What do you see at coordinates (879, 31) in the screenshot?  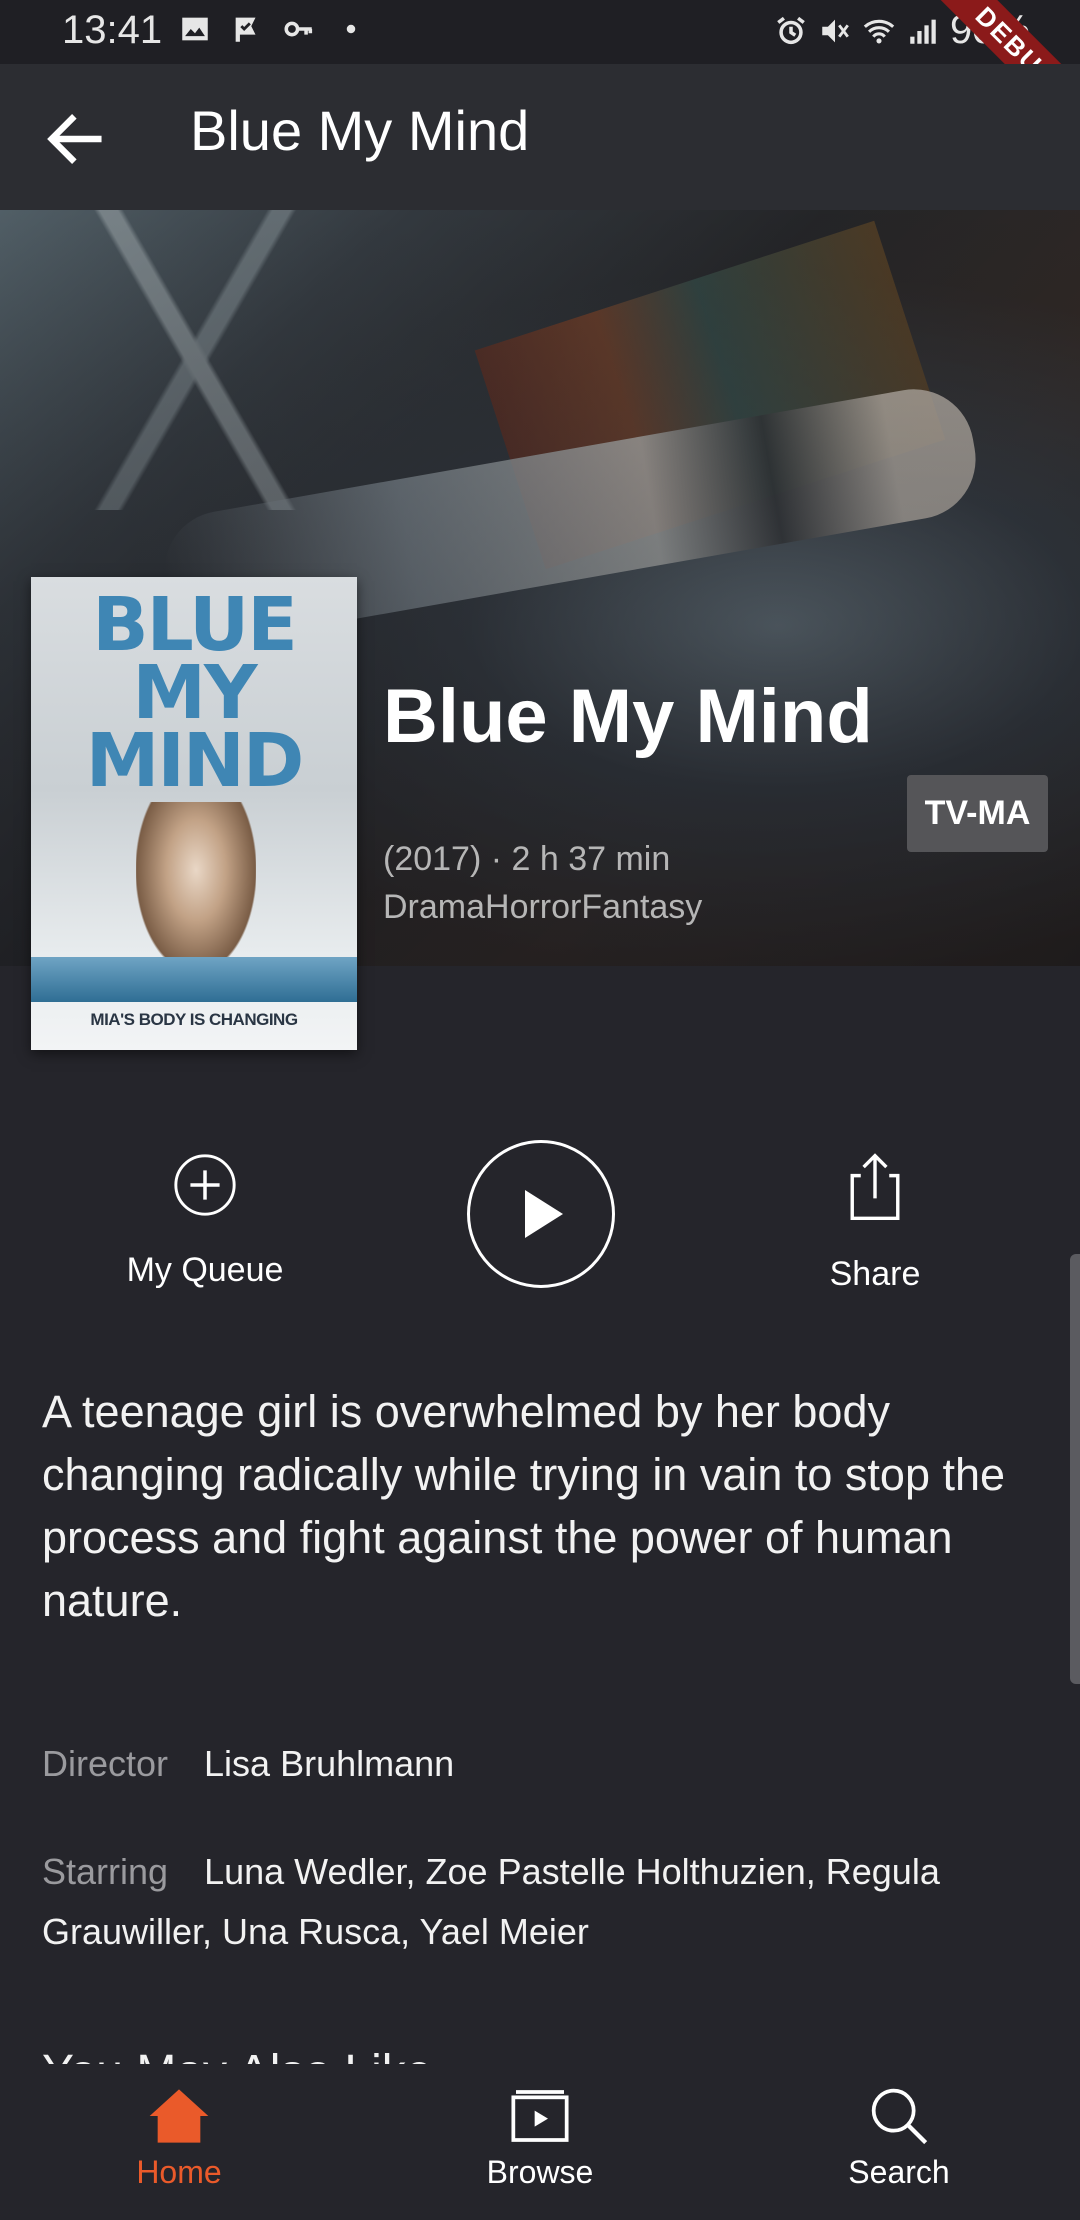 I see `wifi-icon` at bounding box center [879, 31].